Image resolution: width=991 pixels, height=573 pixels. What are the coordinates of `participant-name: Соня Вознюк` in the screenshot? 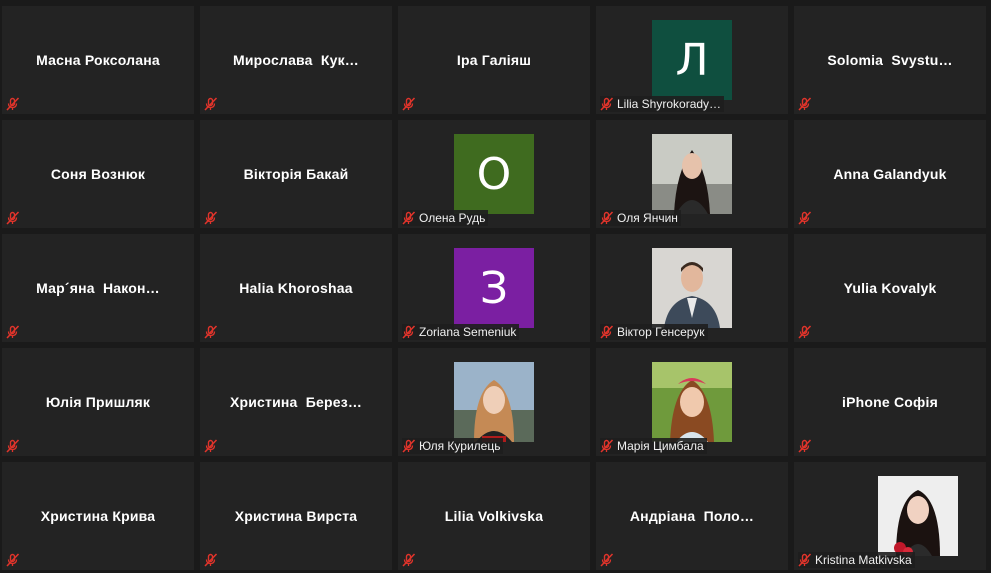 It's located at (98, 174).